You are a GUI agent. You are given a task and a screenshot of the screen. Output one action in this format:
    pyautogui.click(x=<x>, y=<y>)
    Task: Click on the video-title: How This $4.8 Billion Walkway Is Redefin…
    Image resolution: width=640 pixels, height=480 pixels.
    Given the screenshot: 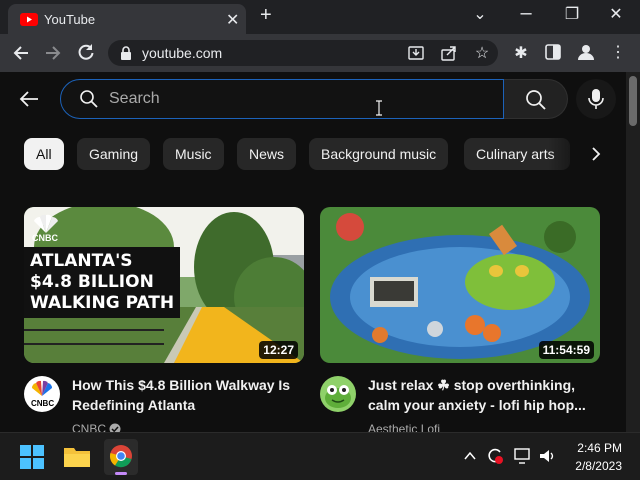 What is the action you would take?
    pyautogui.click(x=185, y=395)
    